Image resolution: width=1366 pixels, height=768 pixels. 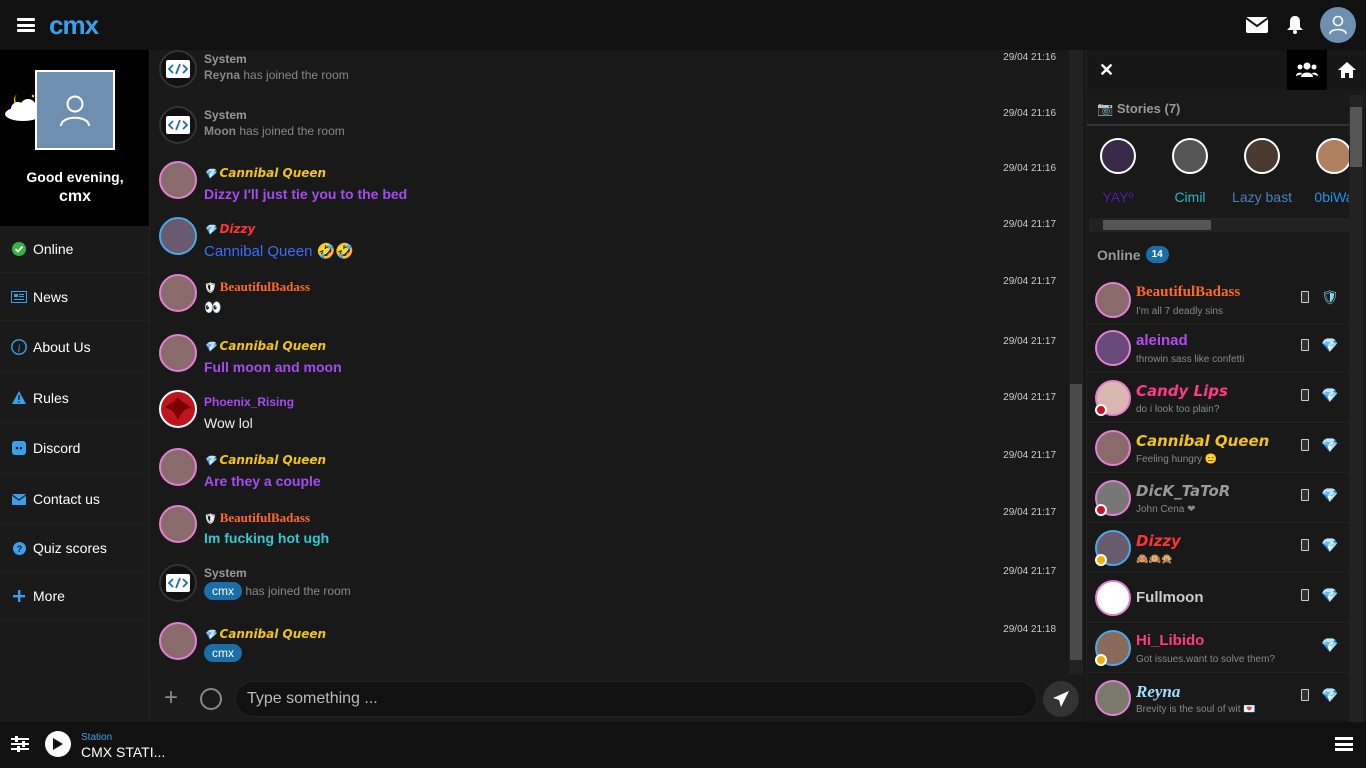 What do you see at coordinates (51, 397) in the screenshot?
I see `nav-item-label: Rules` at bounding box center [51, 397].